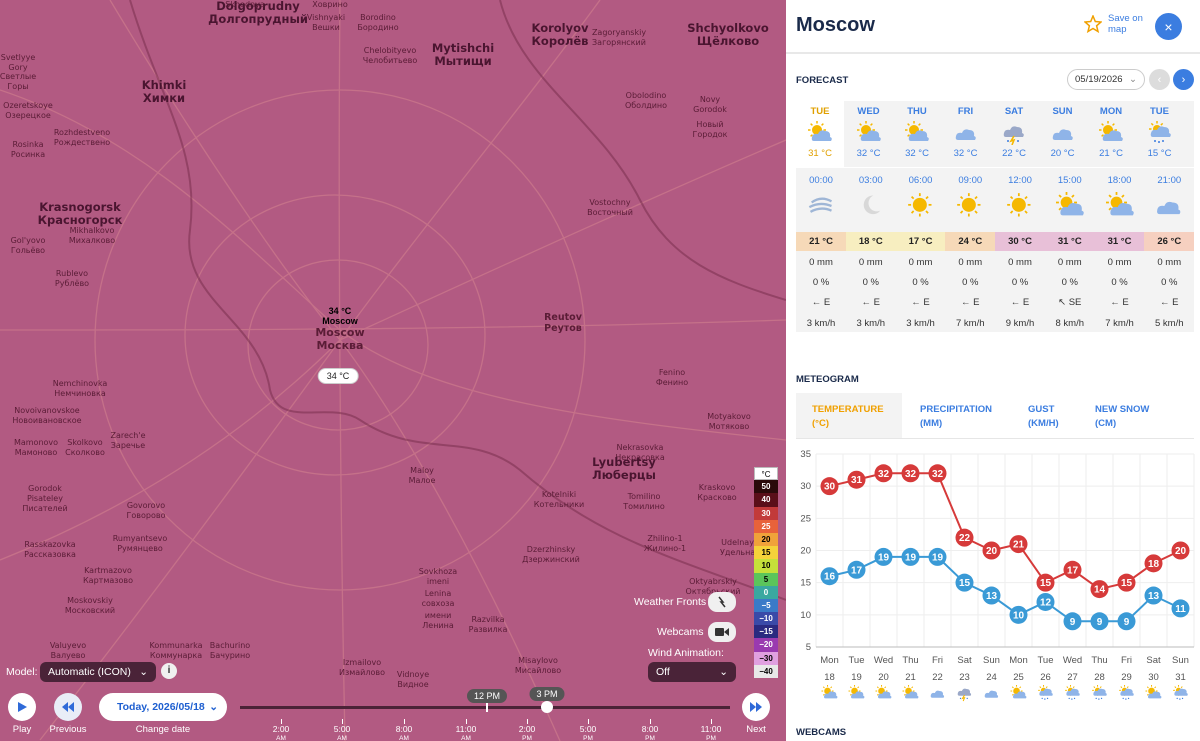 The width and height of the screenshot is (1200, 741). What do you see at coordinates (18, 82) in the screenshot?
I see `map-place-label: Светлые Горы` at bounding box center [18, 82].